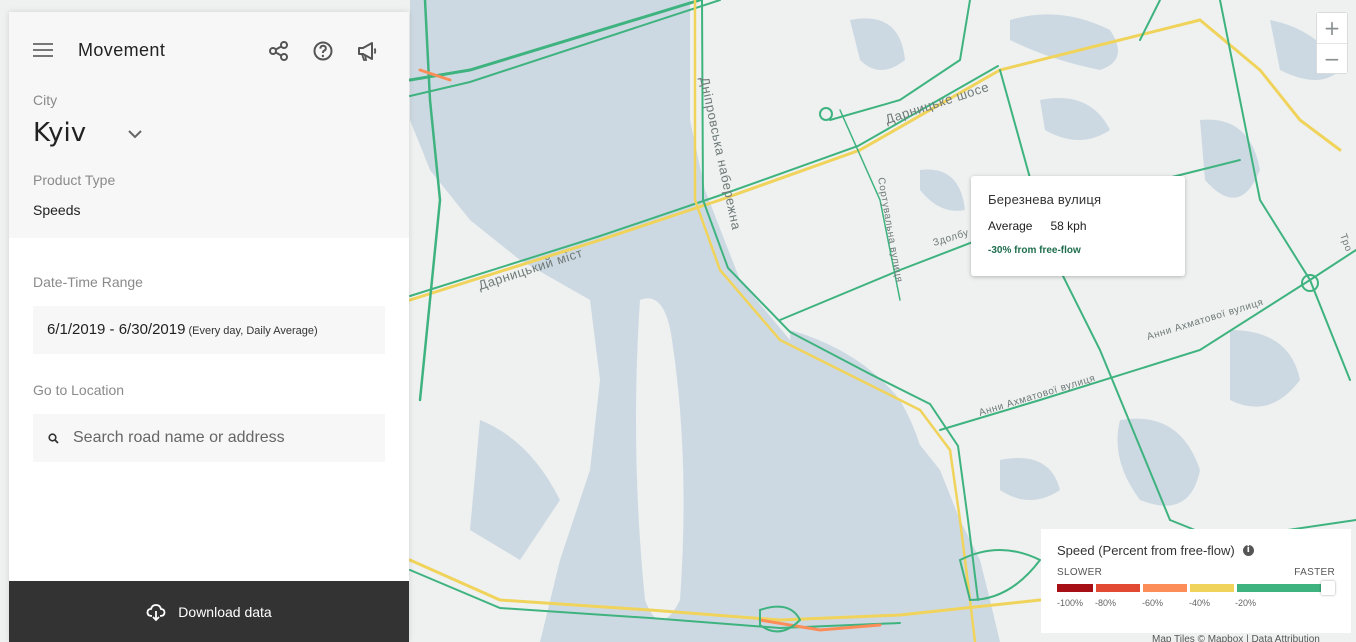  What do you see at coordinates (1080, 572) in the screenshot?
I see `legend-slower-label: SLOWER` at bounding box center [1080, 572].